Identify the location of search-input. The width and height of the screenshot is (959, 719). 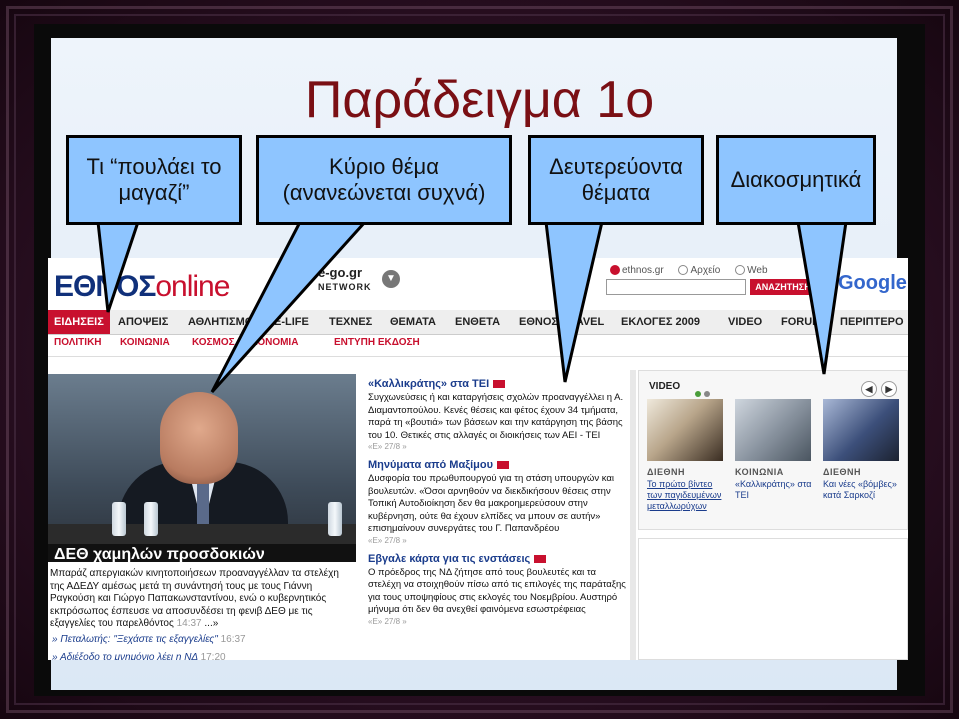
(676, 287).